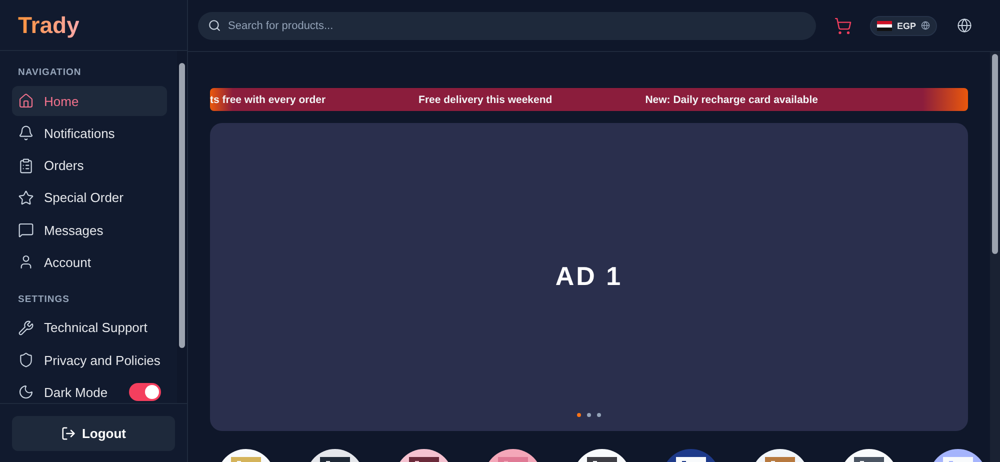 The image size is (1000, 462). I want to click on nav-item: Account, so click(89, 262).